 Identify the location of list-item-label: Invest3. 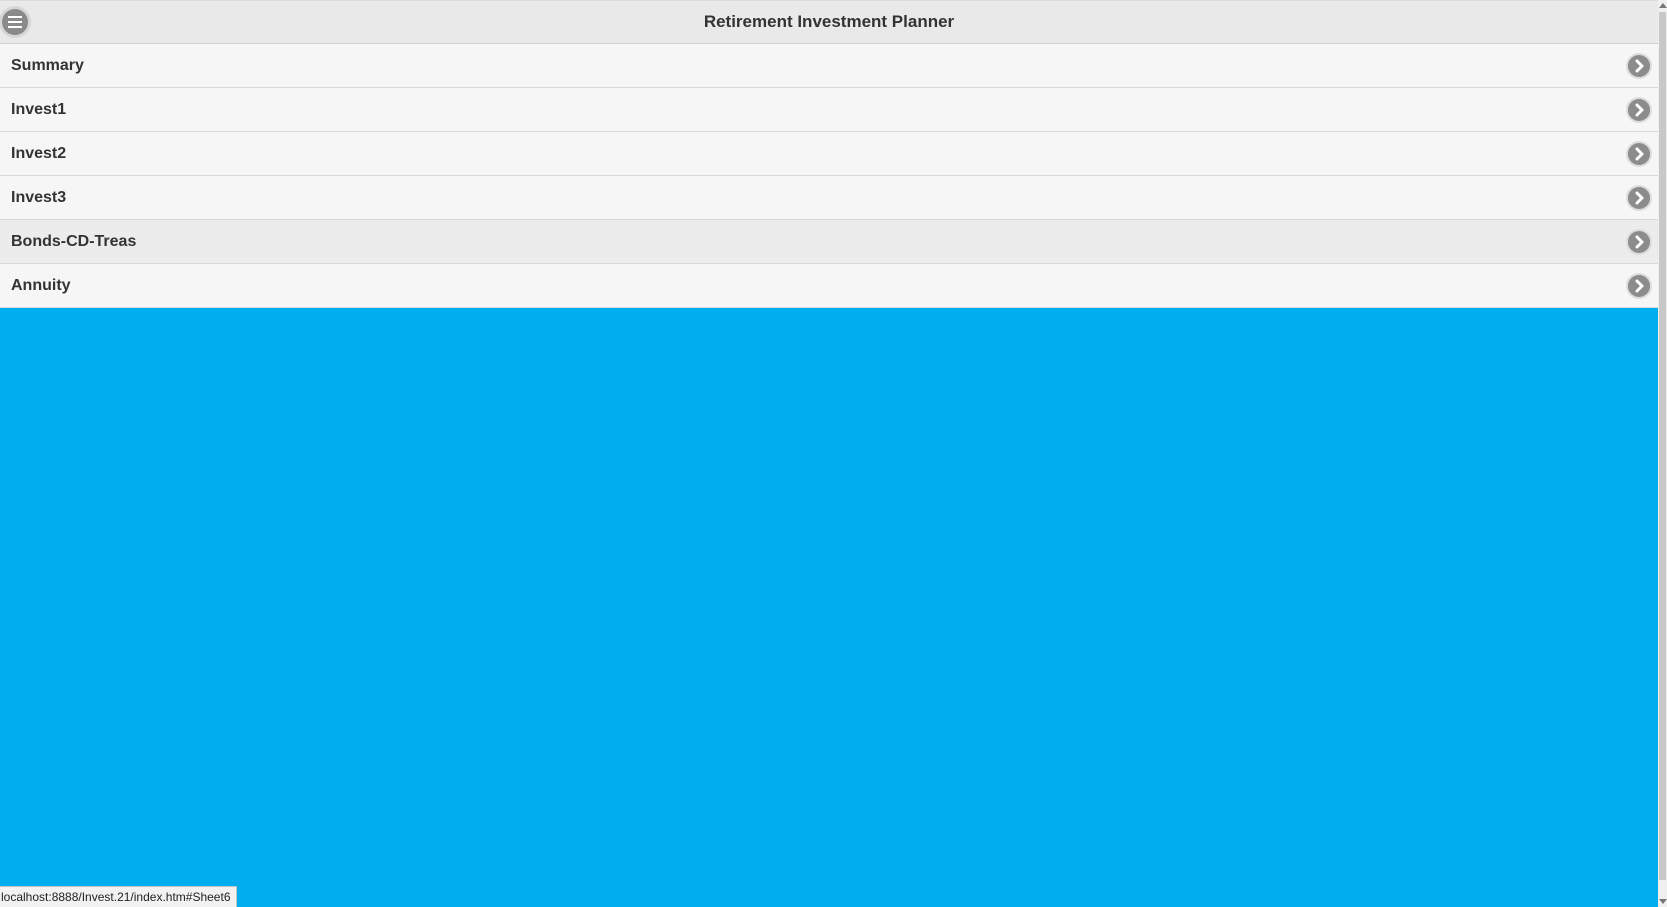
(39, 197).